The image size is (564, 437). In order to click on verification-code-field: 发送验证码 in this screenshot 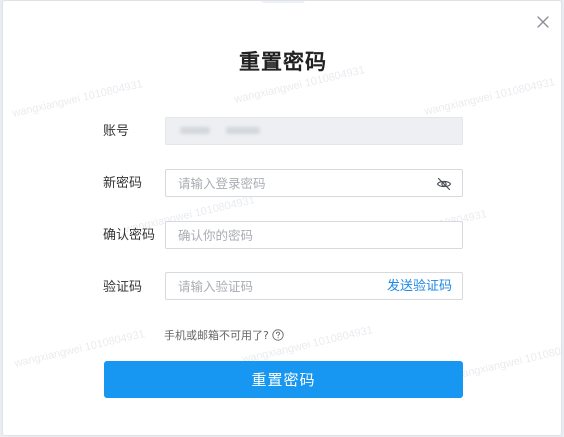, I will do `click(314, 286)`.